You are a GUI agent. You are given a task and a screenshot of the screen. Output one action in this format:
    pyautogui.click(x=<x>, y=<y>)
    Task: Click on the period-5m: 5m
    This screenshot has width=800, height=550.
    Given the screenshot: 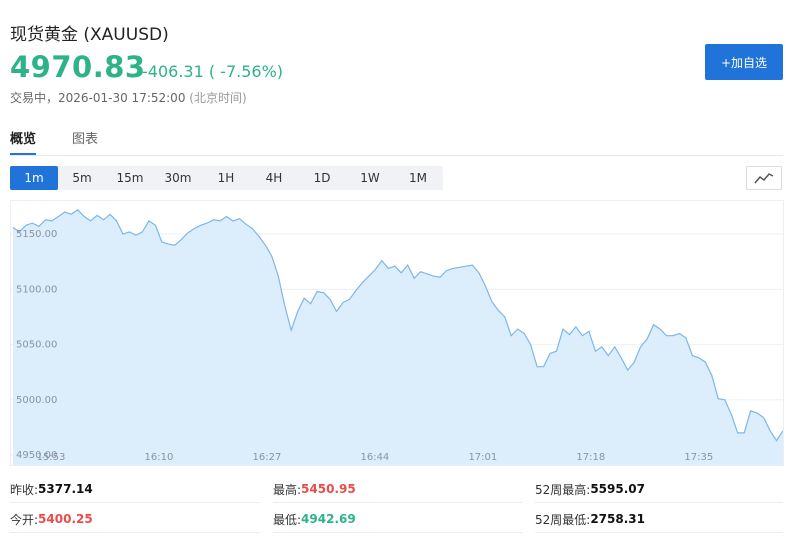 What is the action you would take?
    pyautogui.click(x=82, y=178)
    